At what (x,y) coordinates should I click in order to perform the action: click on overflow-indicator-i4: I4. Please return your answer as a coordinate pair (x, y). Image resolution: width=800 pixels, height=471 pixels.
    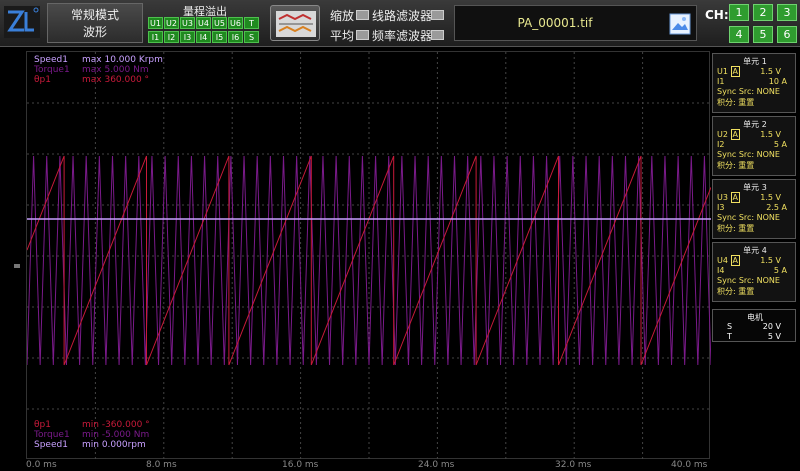
    Looking at the image, I should click on (203, 37).